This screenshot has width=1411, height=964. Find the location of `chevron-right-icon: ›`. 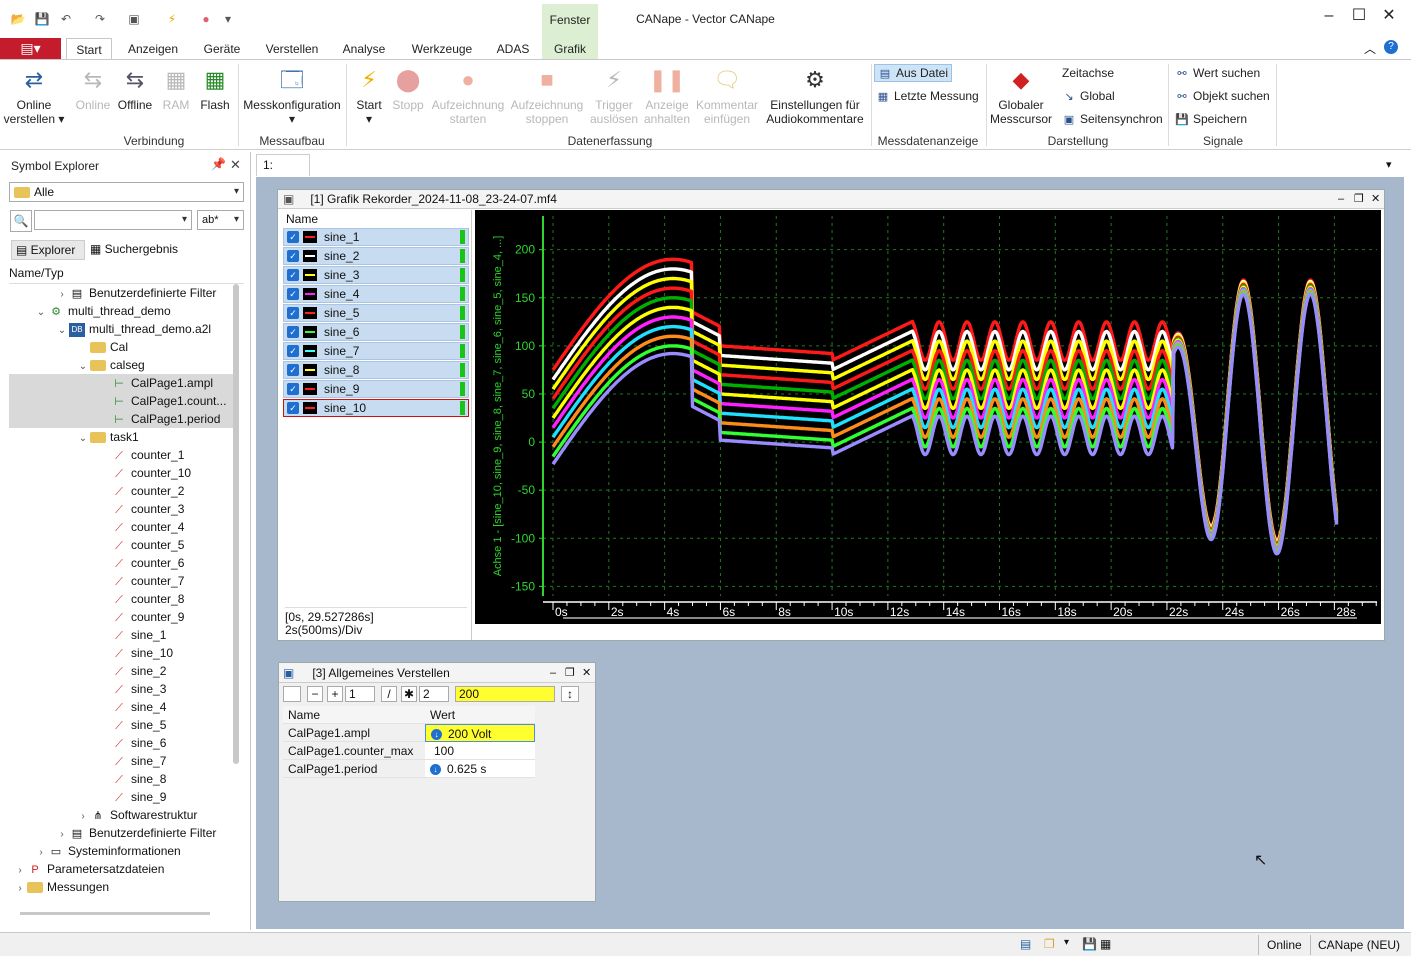

chevron-right-icon: › is located at coordinates (20, 889).